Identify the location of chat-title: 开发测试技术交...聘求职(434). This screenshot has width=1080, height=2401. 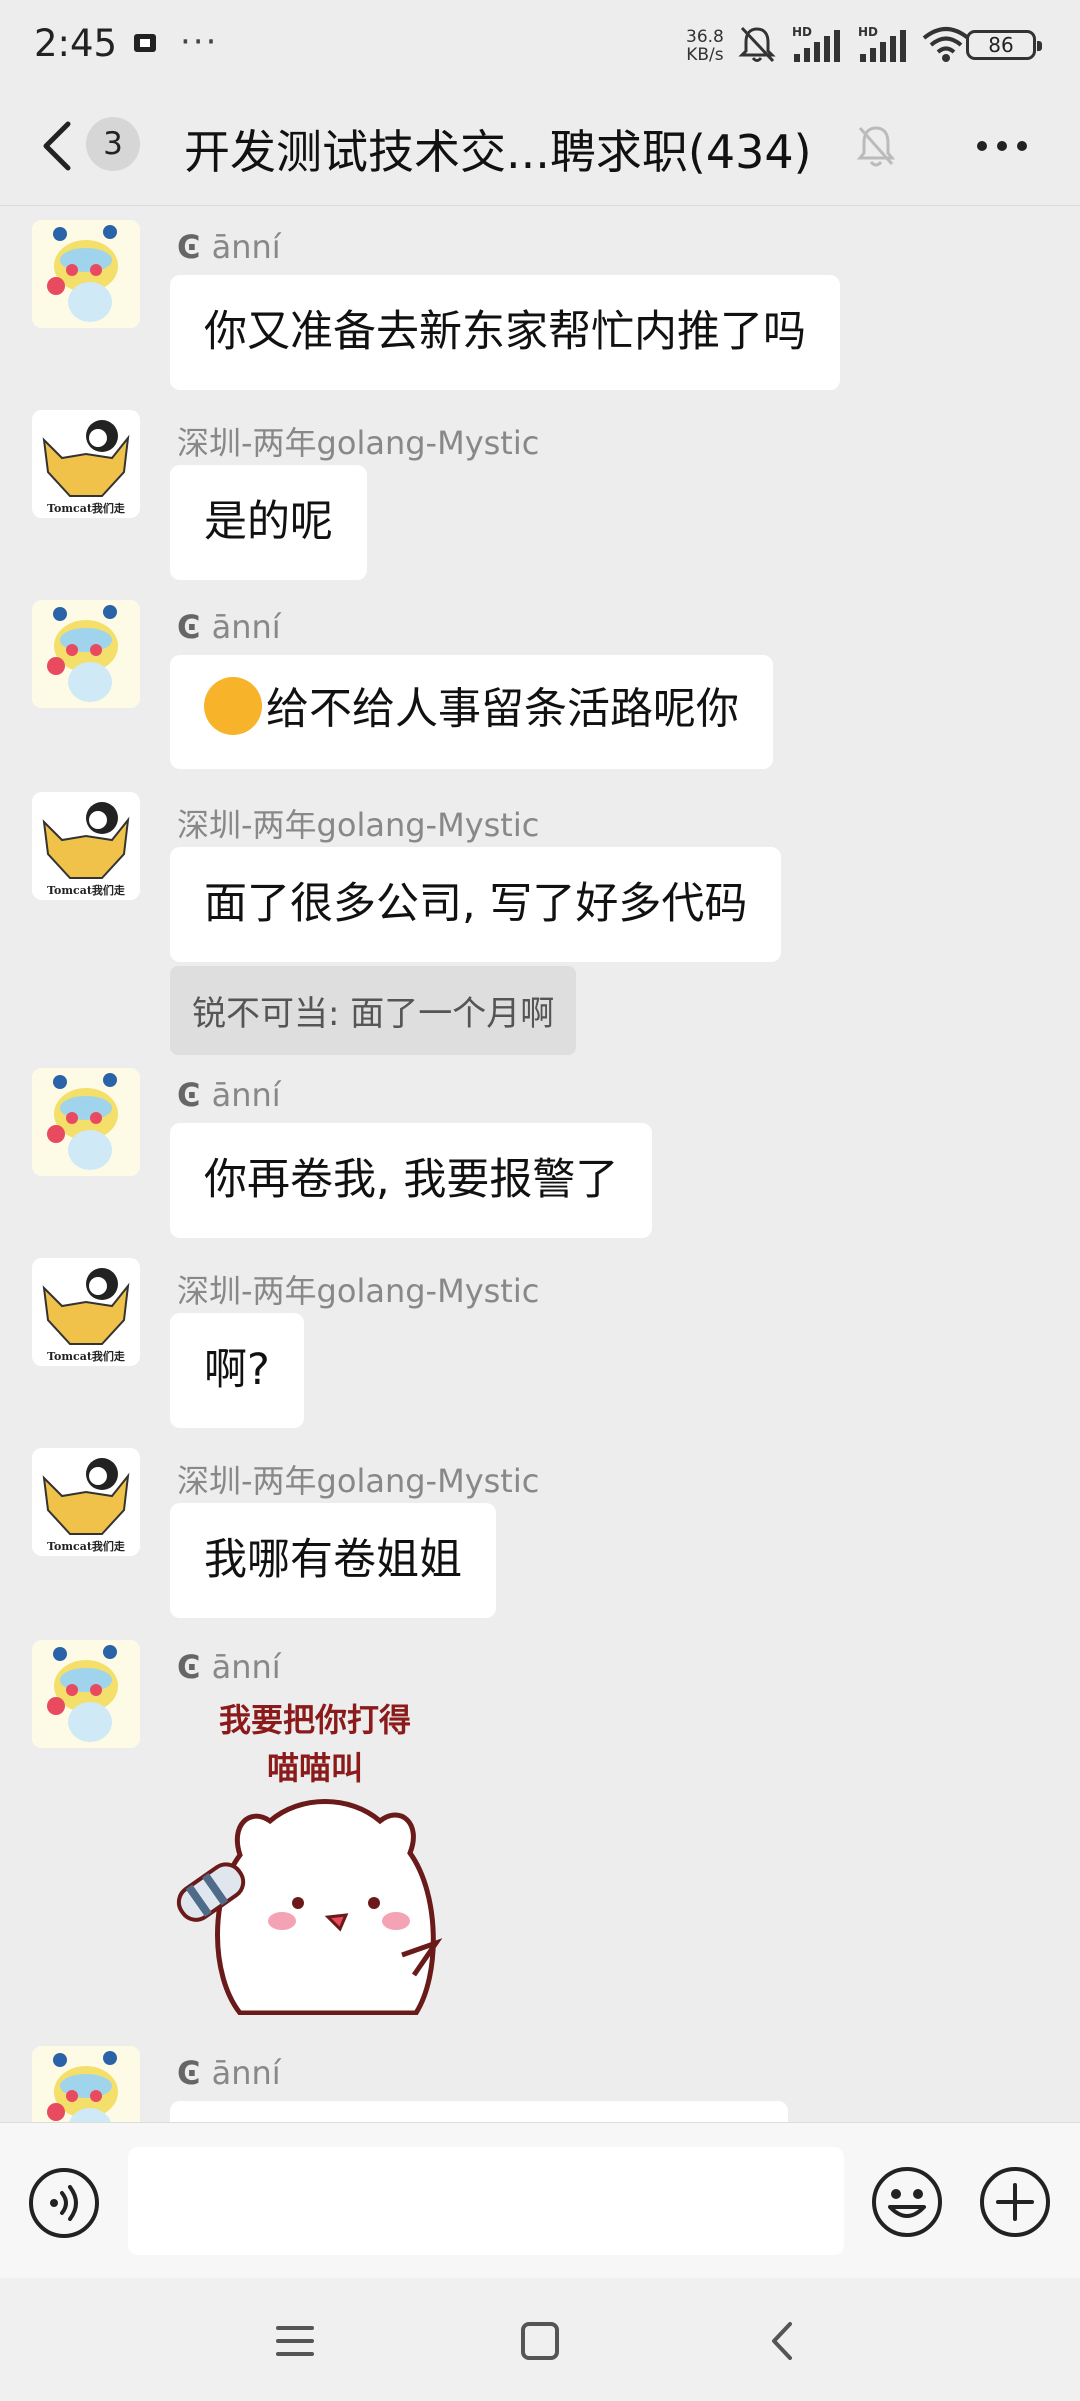
(498, 152).